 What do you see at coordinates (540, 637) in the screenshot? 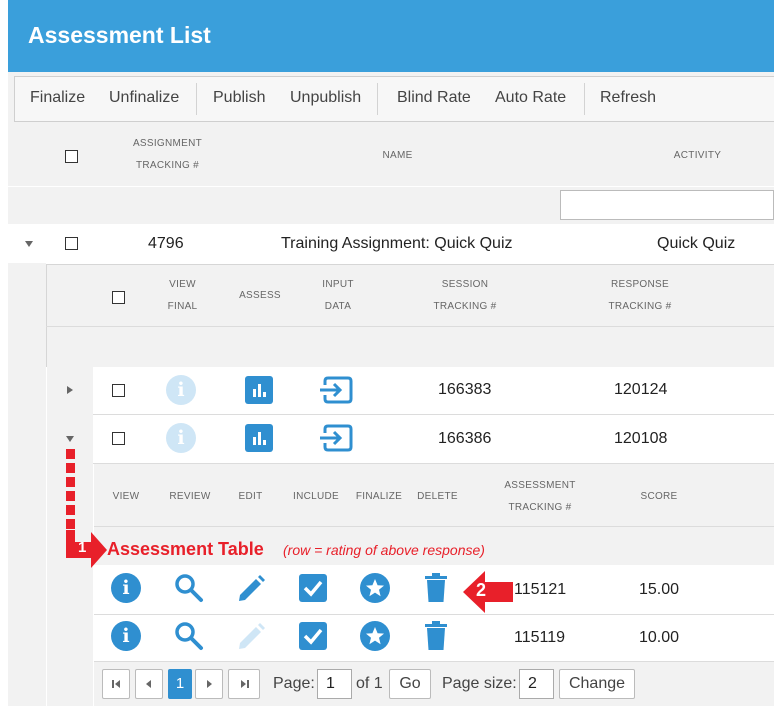
I see `assessment-tracking-cell: 115119` at bounding box center [540, 637].